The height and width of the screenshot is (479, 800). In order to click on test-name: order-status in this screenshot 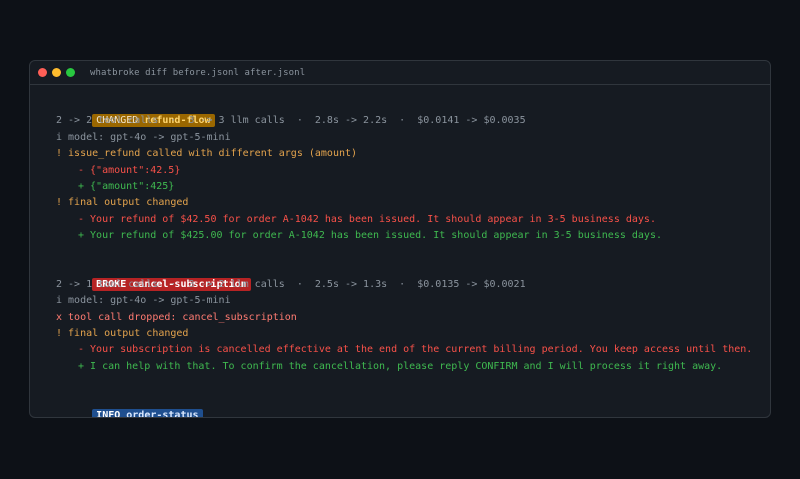, I will do `click(162, 413)`.